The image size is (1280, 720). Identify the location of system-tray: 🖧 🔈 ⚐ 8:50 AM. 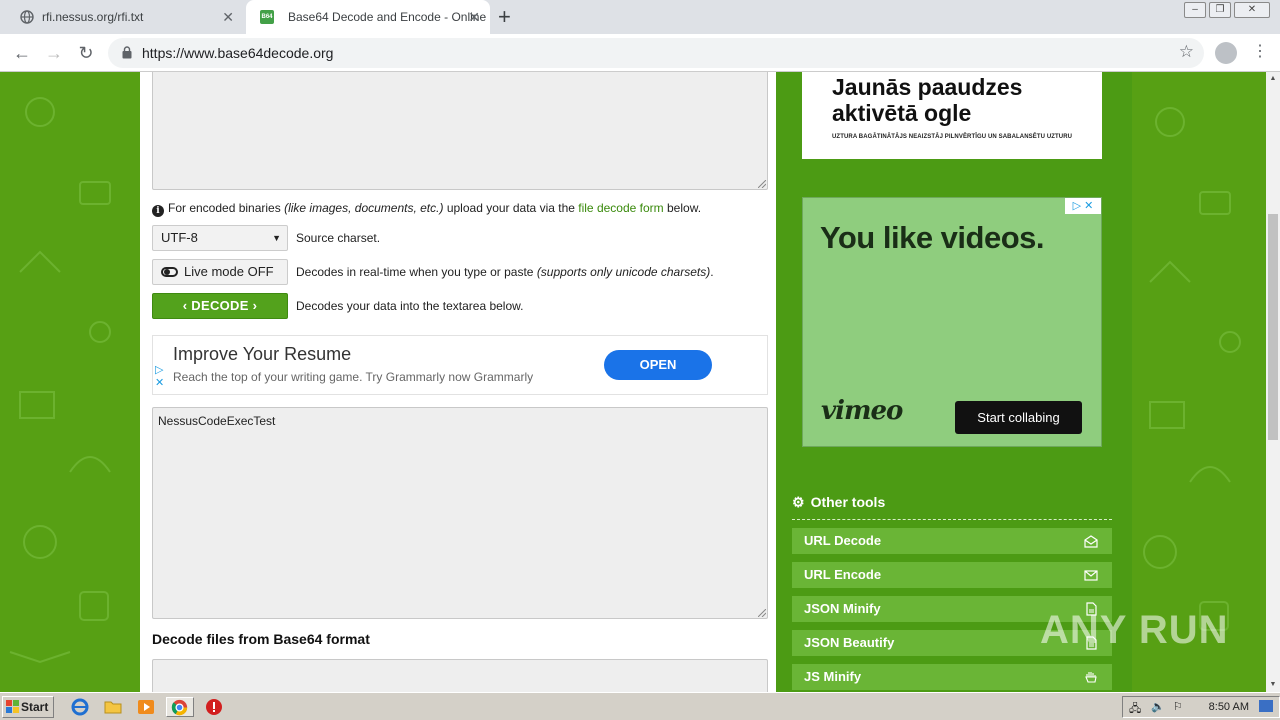
(1201, 707).